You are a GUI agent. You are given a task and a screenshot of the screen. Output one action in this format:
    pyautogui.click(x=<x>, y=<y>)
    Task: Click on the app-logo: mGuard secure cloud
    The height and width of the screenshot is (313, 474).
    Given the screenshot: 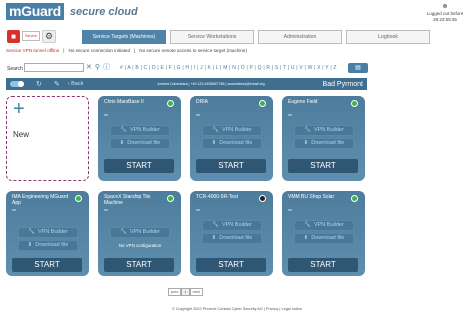 What is the action you would take?
    pyautogui.click(x=72, y=11)
    